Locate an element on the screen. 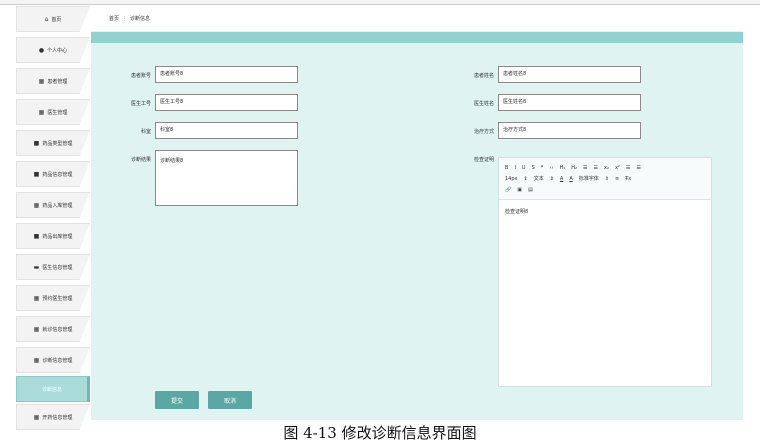 This screenshot has width=760, height=448. doctor-name-input: 医生姓名8 is located at coordinates (569, 102).